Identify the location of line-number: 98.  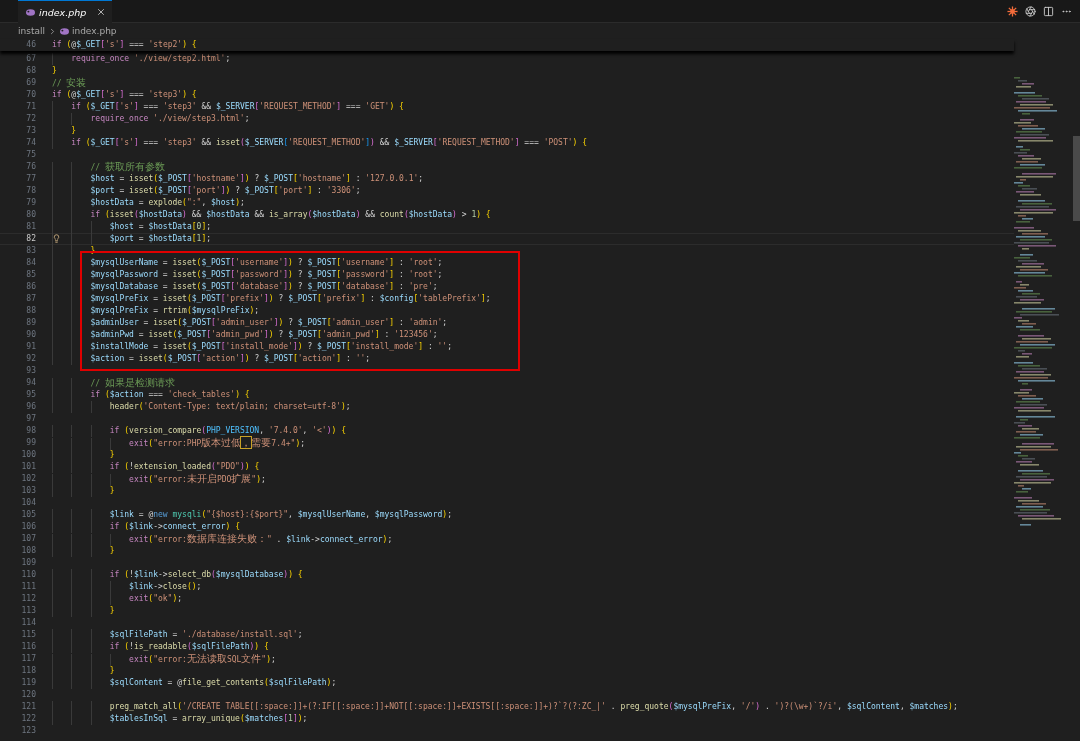
(30, 431).